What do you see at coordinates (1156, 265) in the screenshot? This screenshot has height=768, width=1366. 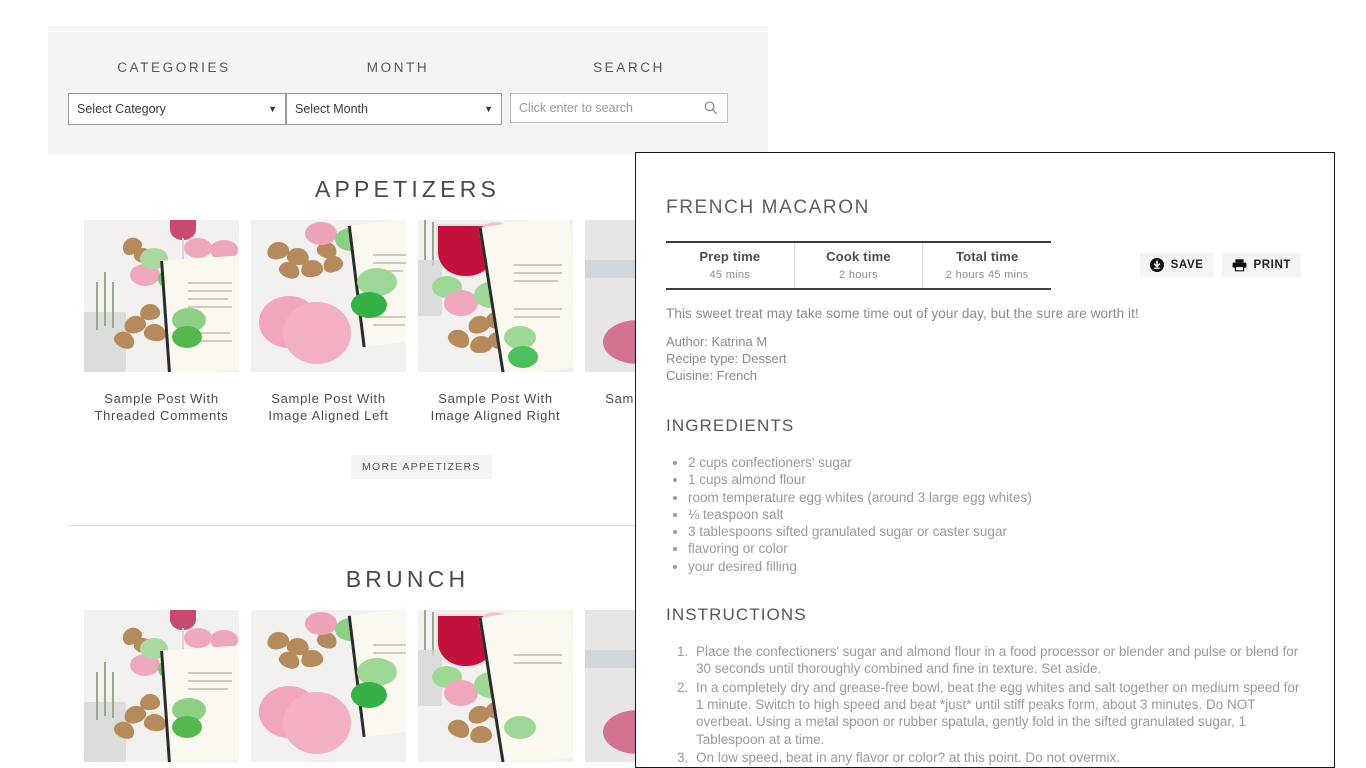 I see `download-circle-icon` at bounding box center [1156, 265].